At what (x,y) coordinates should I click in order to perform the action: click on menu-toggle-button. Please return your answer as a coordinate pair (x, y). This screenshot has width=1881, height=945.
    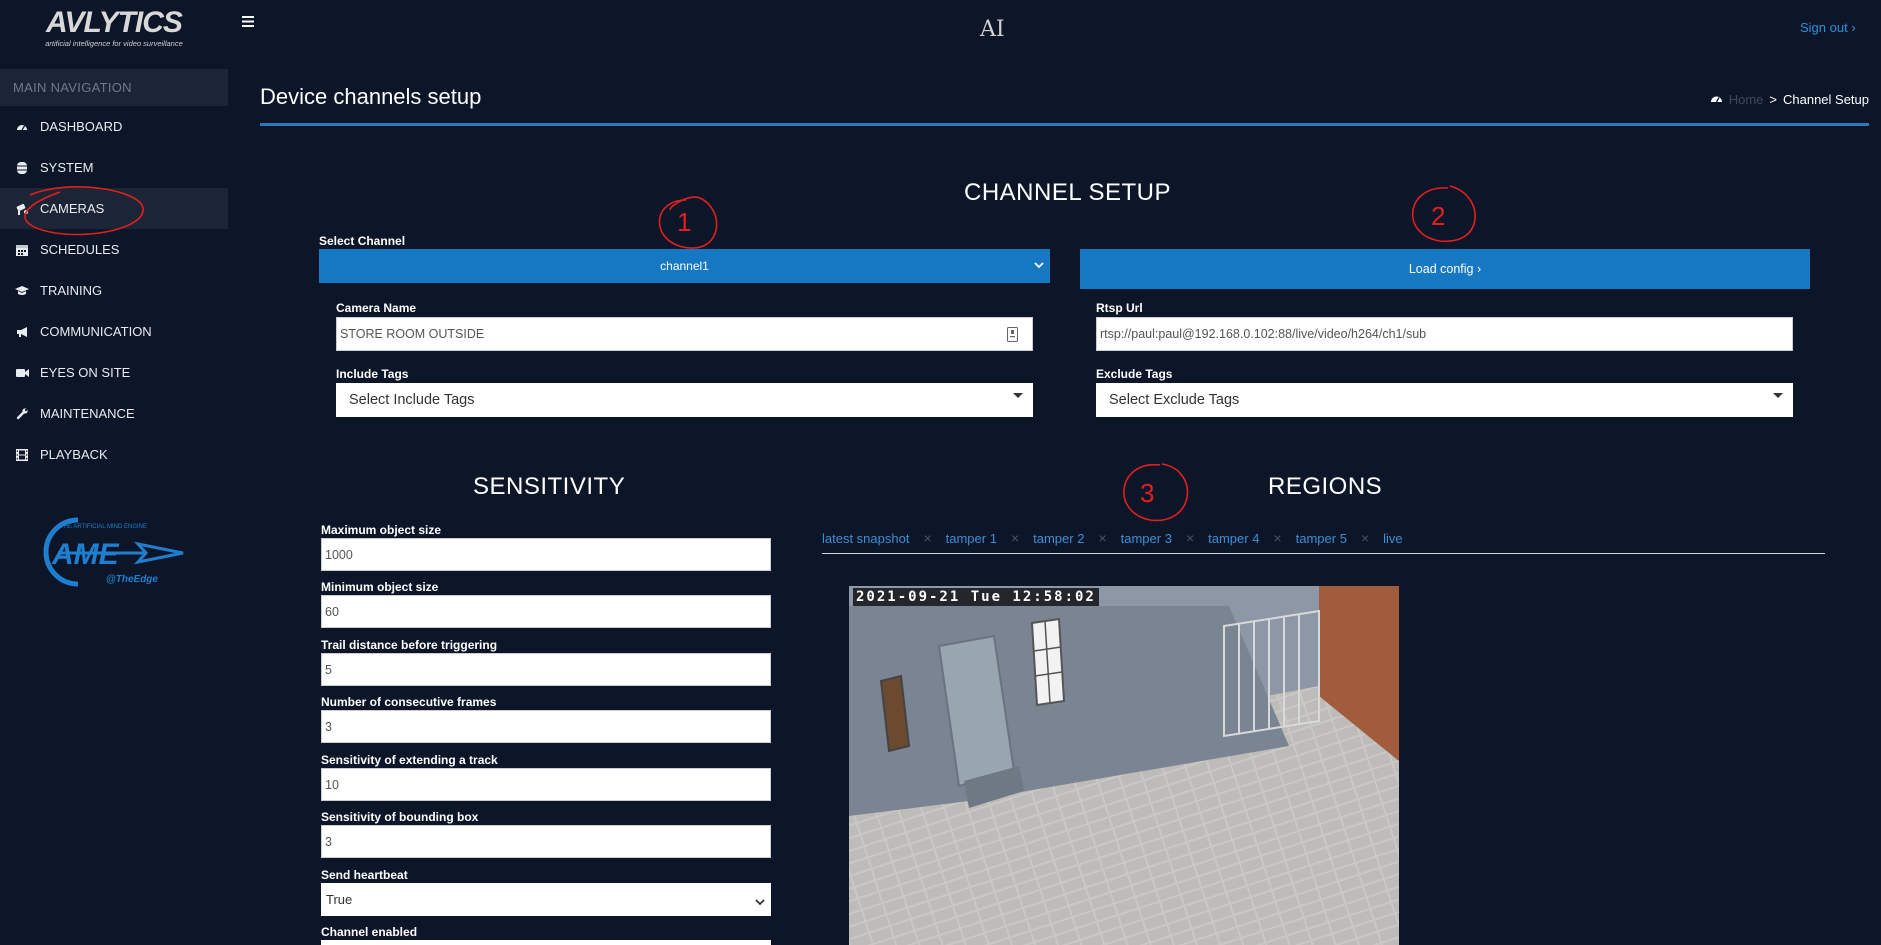
    Looking at the image, I should click on (248, 22).